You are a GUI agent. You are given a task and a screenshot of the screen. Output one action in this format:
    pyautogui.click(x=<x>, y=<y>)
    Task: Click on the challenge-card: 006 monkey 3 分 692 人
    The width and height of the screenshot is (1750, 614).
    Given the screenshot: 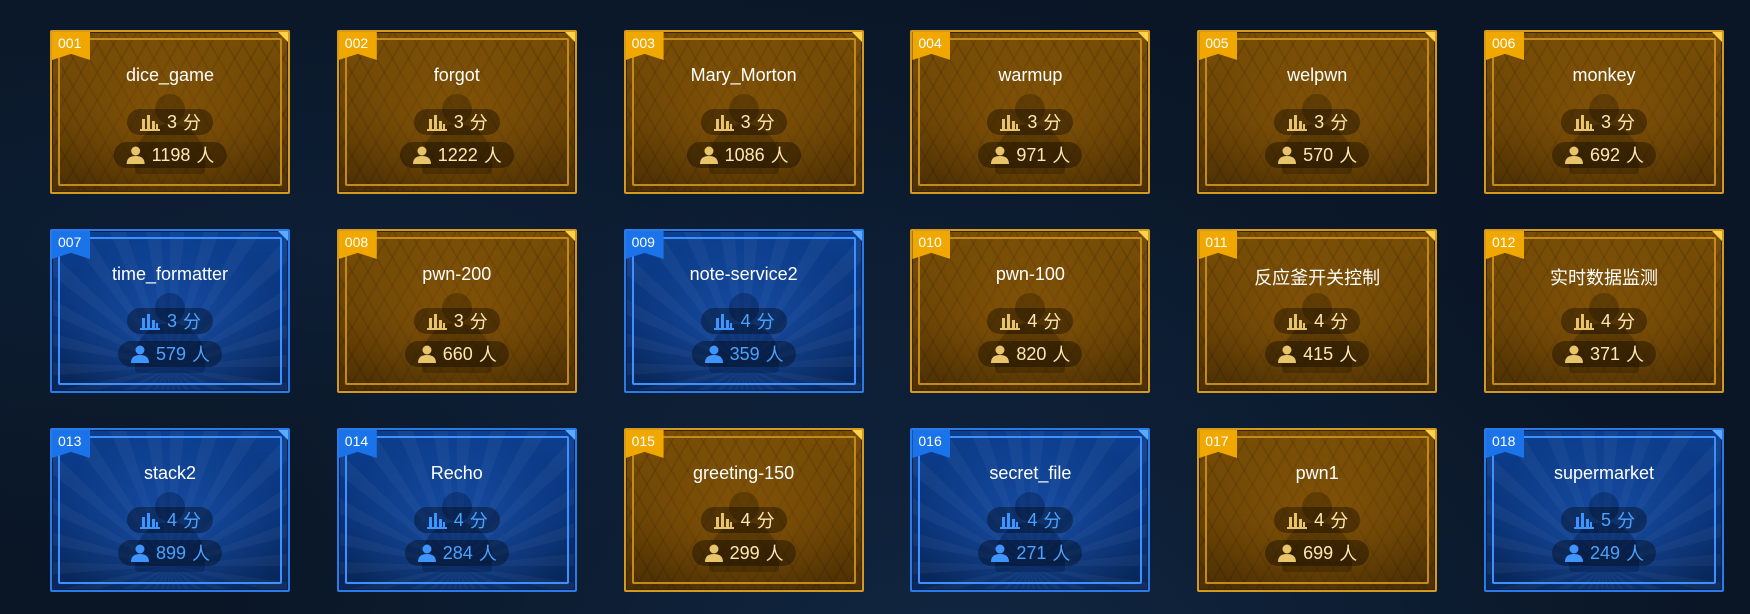 What is the action you would take?
    pyautogui.click(x=1604, y=112)
    